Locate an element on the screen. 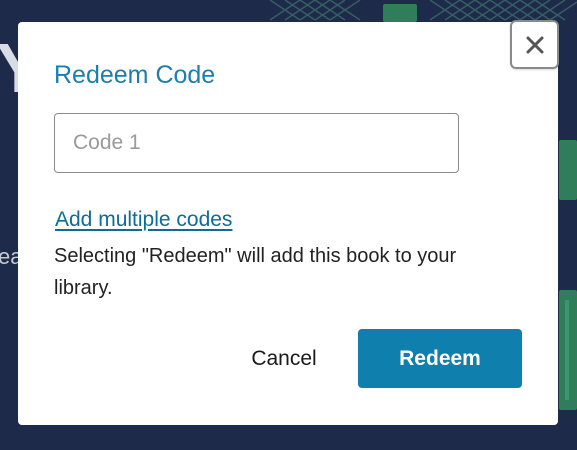 This screenshot has width=577, height=450. redeem-button: Redeem is located at coordinates (440, 358).